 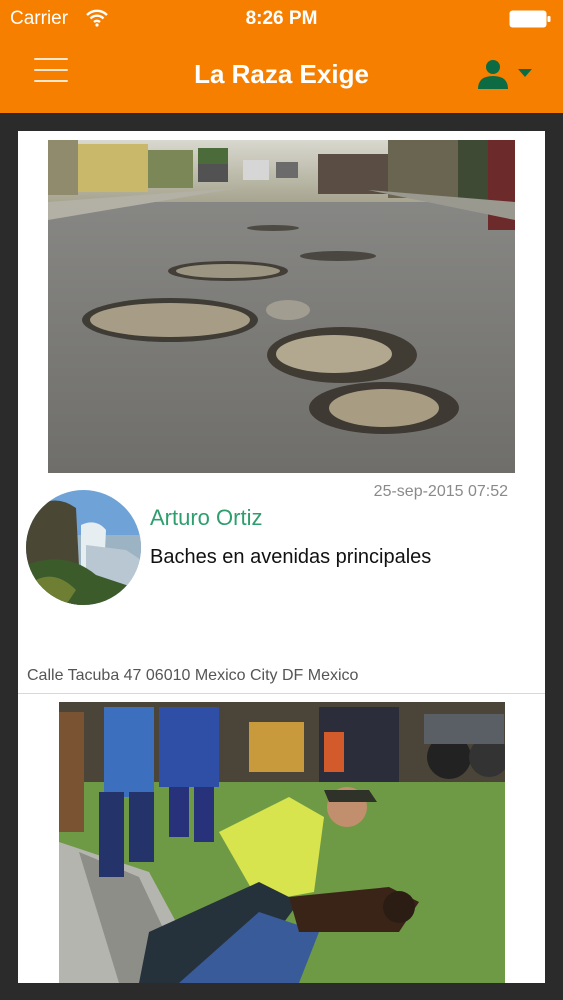 What do you see at coordinates (291, 557) in the screenshot?
I see `post-title: Baches en avenidas principales` at bounding box center [291, 557].